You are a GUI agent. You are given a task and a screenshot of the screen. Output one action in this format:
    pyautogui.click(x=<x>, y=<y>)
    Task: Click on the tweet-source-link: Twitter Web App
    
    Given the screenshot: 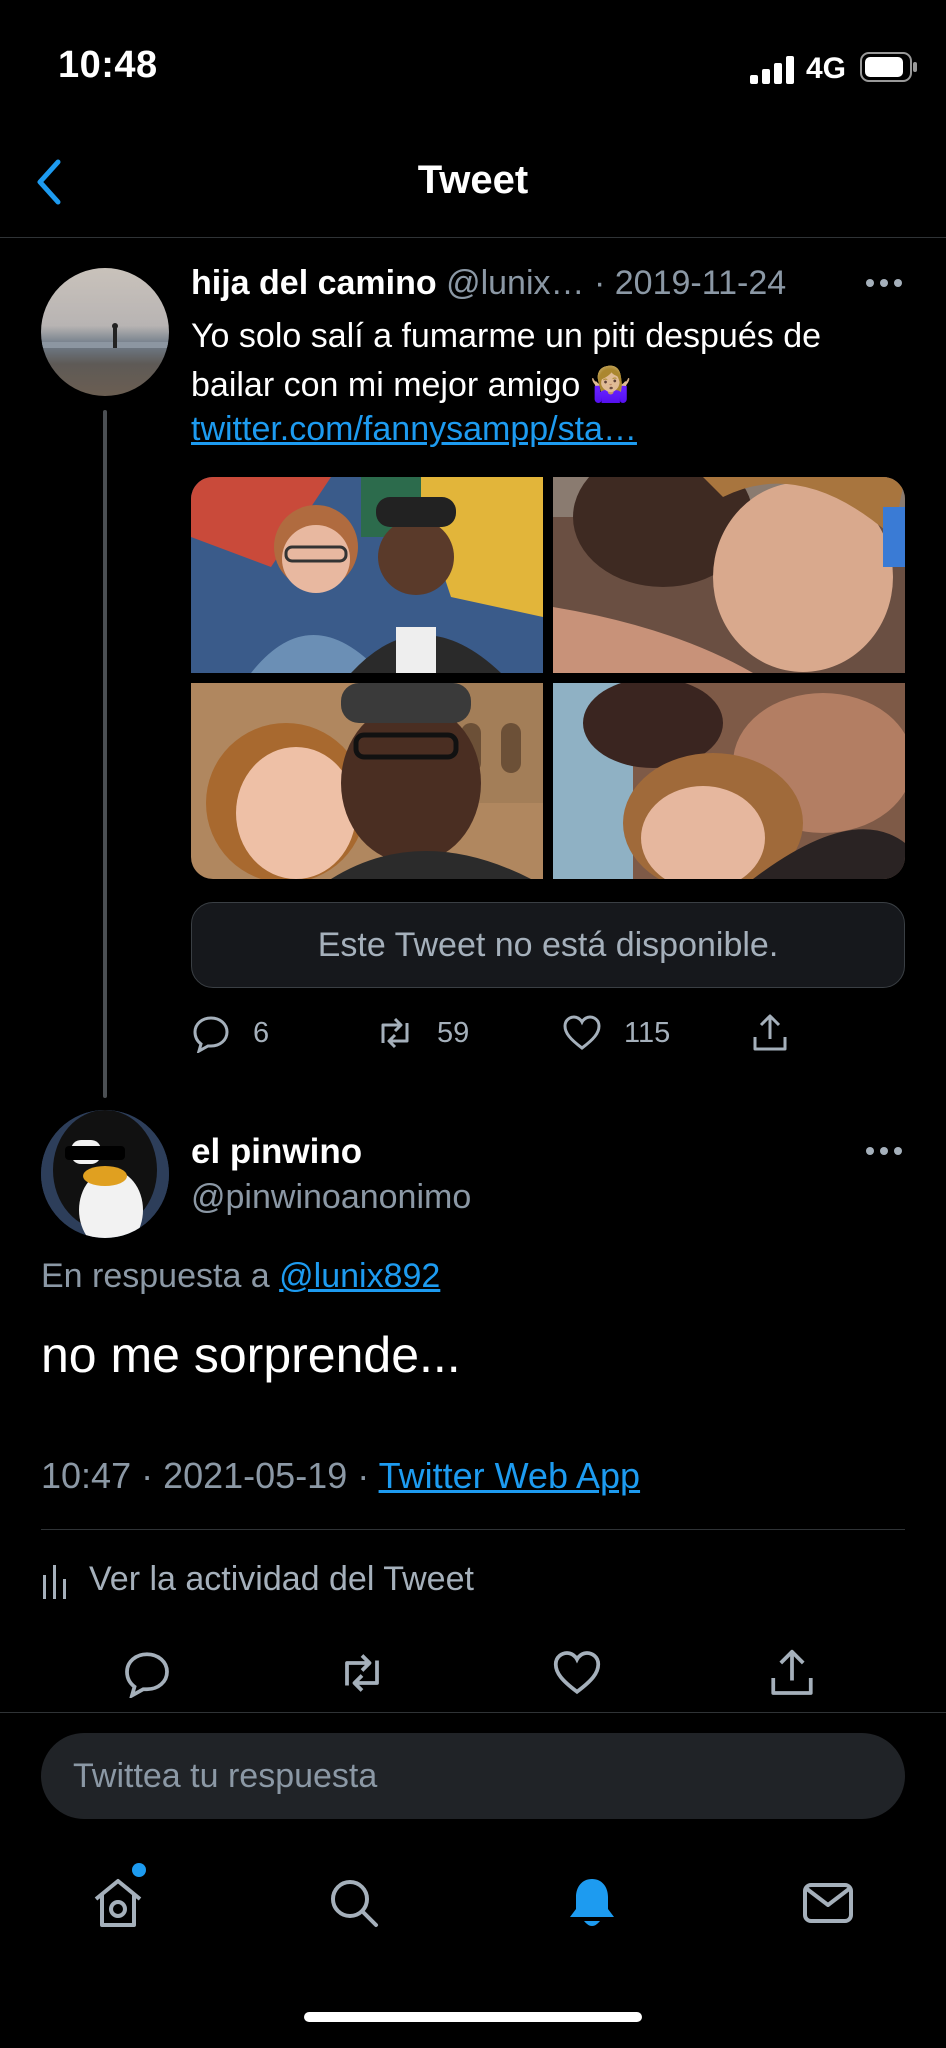 What is the action you would take?
    pyautogui.click(x=509, y=1475)
    